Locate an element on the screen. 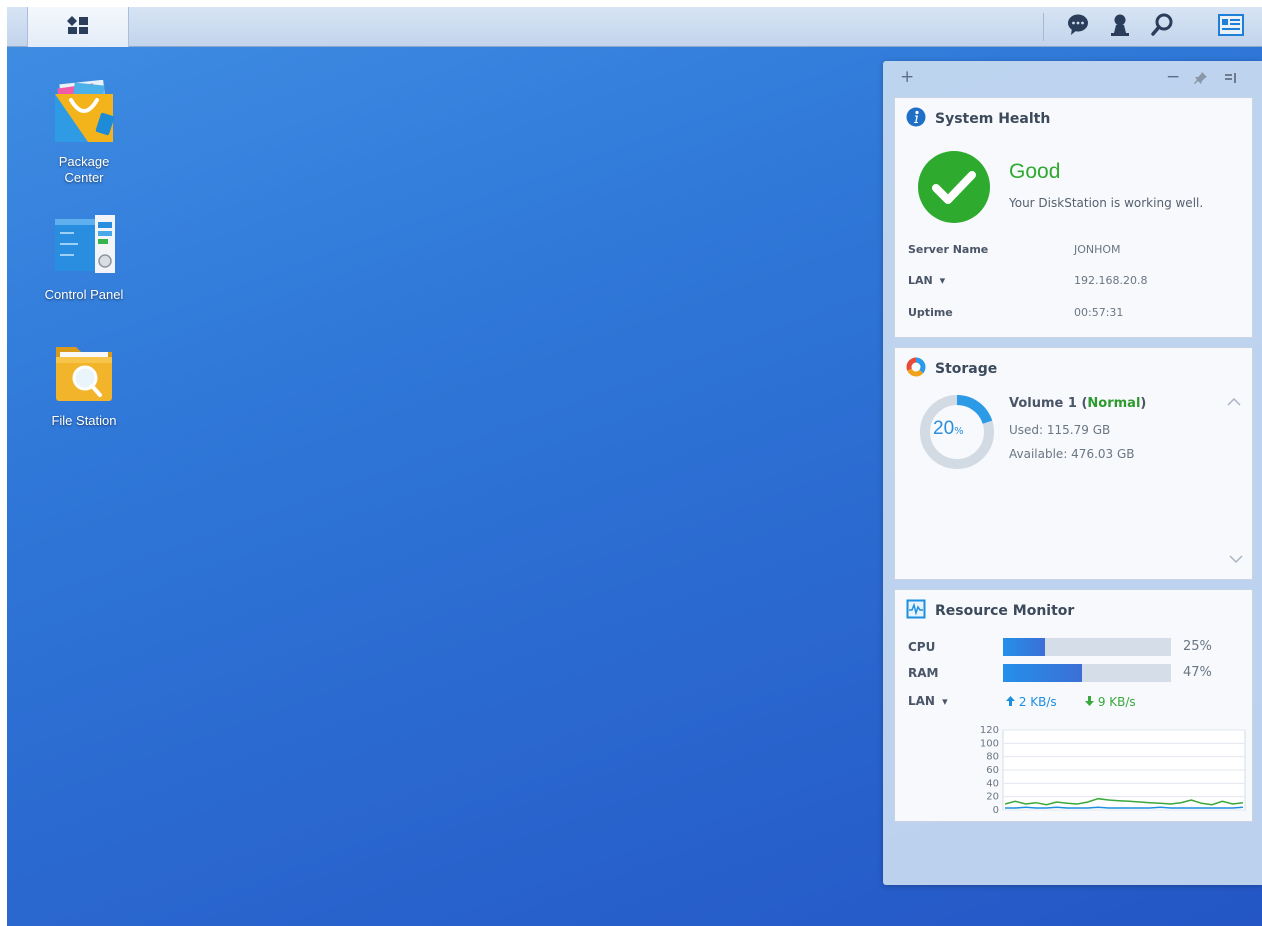  upload-arrow-icon is located at coordinates (1012, 702).